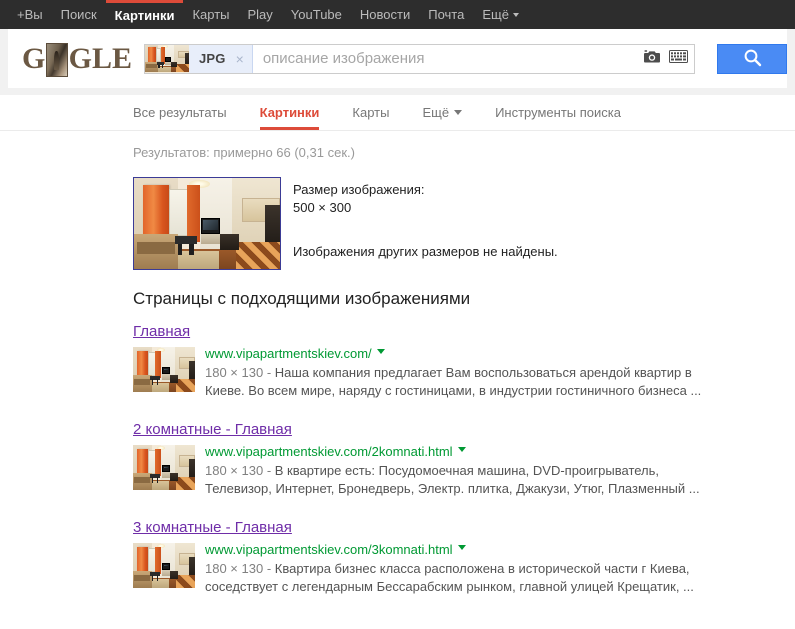 The width and height of the screenshot is (795, 629). I want to click on image-size-label: Размер изображения:, so click(359, 189).